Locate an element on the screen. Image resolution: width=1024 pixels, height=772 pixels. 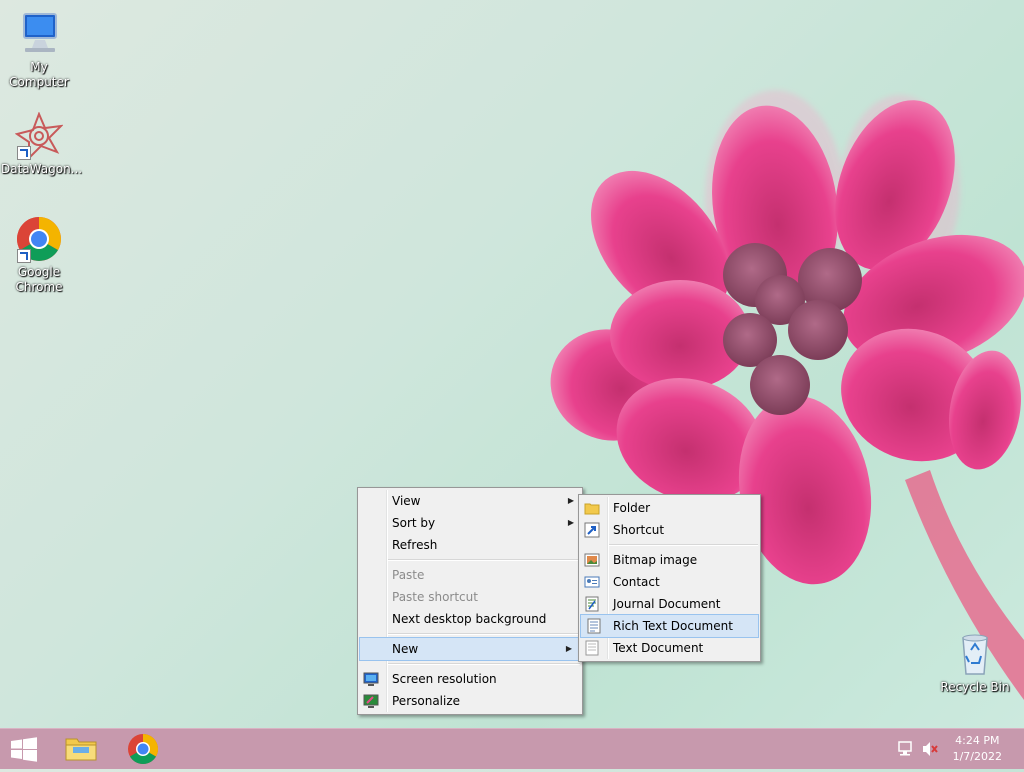
submenu-item-bitmap-image: Bitmap image is located at coordinates (669, 560).